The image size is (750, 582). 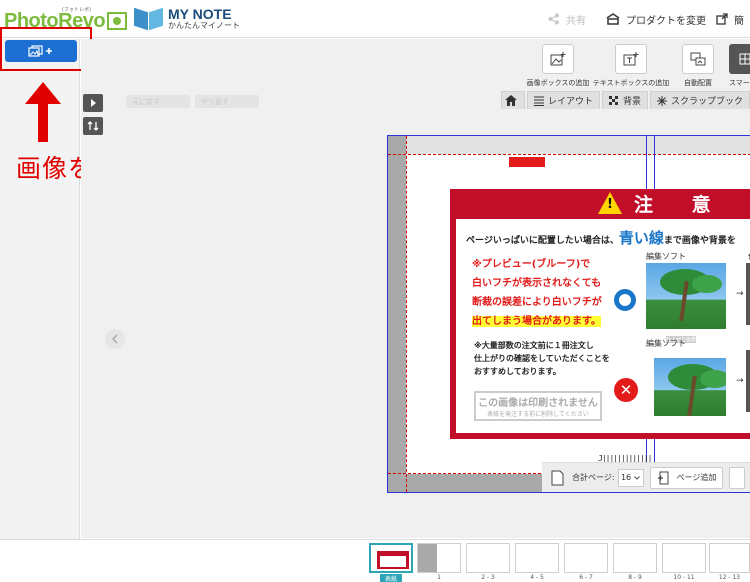 I want to click on sort-button, so click(x=93, y=126).